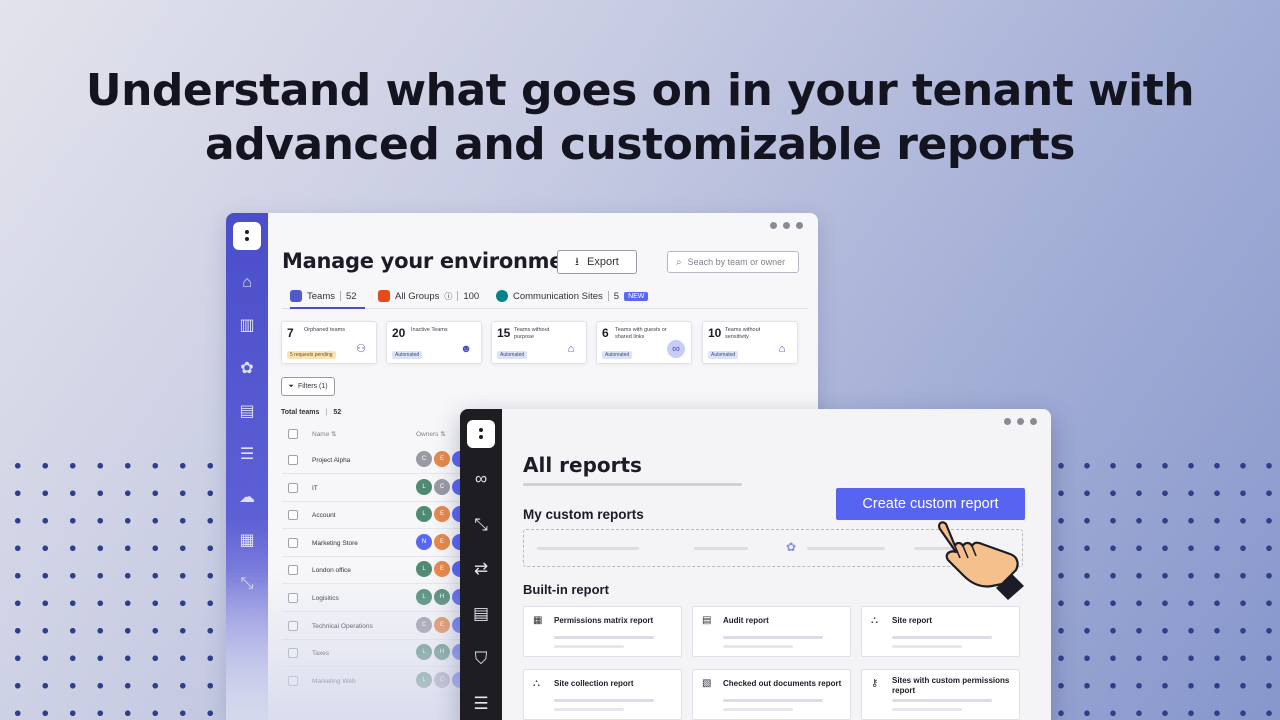  I want to click on new-badge: NEW, so click(636, 296).